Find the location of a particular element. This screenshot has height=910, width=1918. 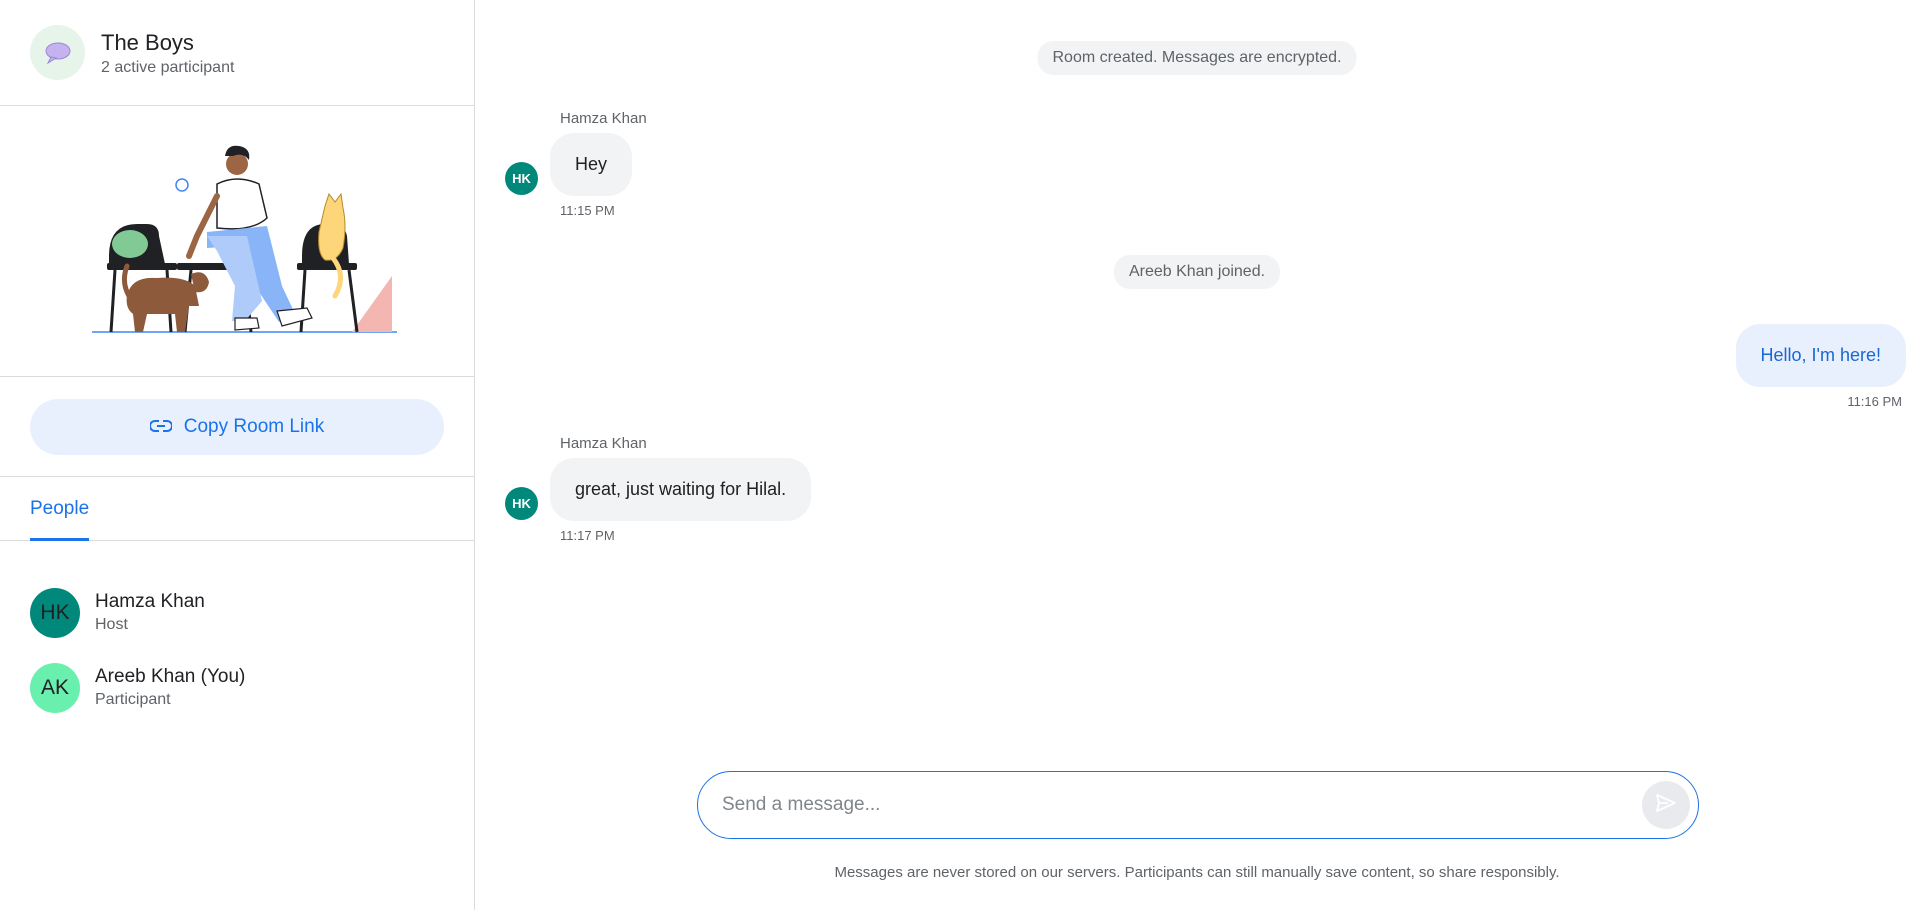

copy-room-link-button: Copy Room Link is located at coordinates (237, 426).